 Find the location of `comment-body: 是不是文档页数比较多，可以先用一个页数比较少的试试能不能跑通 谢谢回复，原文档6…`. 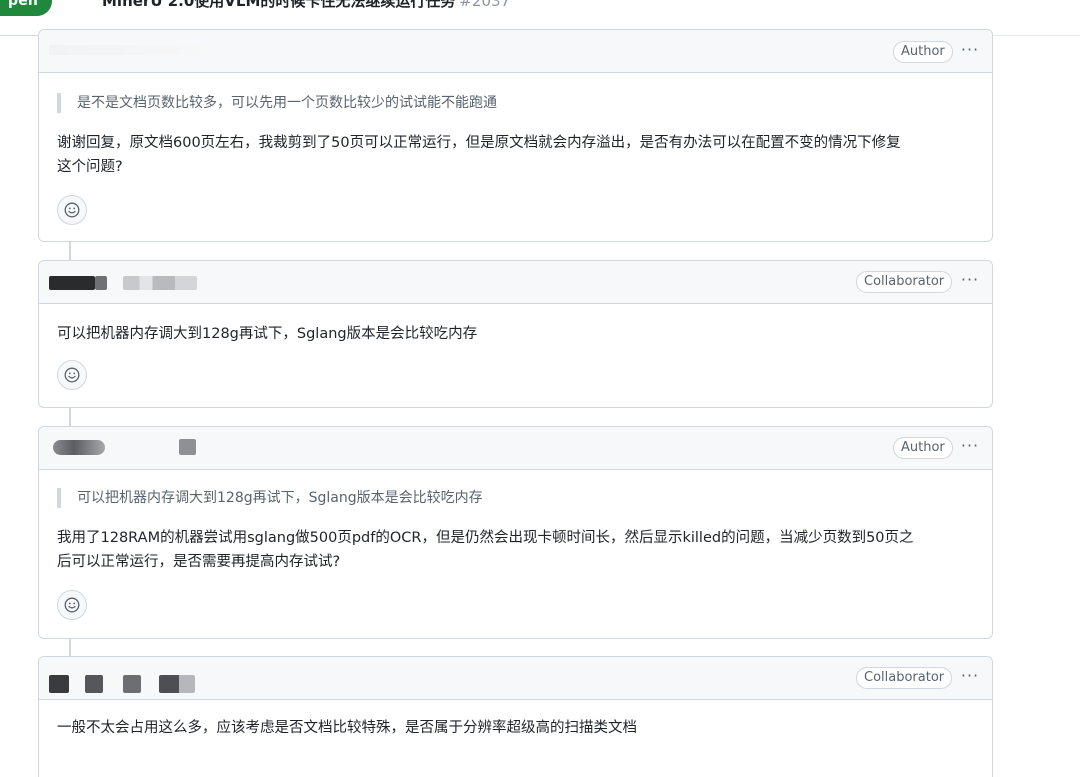

comment-body: 是不是文档页数比较多，可以先用一个页数比较少的试试能不能跑通 谢谢回复，原文档6… is located at coordinates (515, 159).